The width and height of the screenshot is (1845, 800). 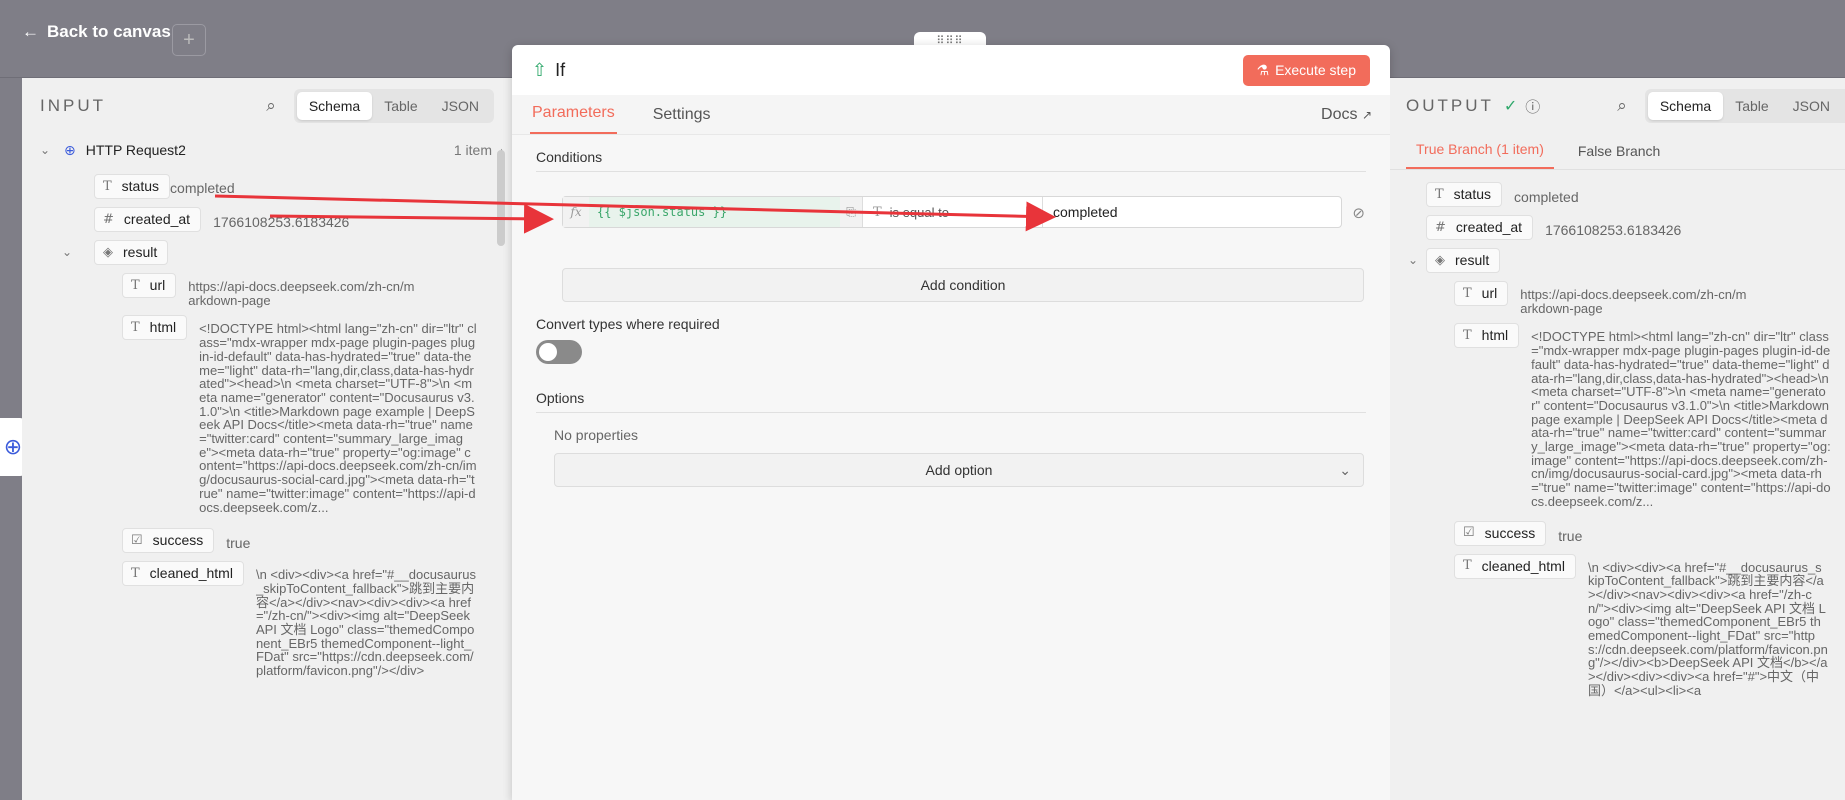 What do you see at coordinates (202, 188) in the screenshot?
I see `field-value: completed` at bounding box center [202, 188].